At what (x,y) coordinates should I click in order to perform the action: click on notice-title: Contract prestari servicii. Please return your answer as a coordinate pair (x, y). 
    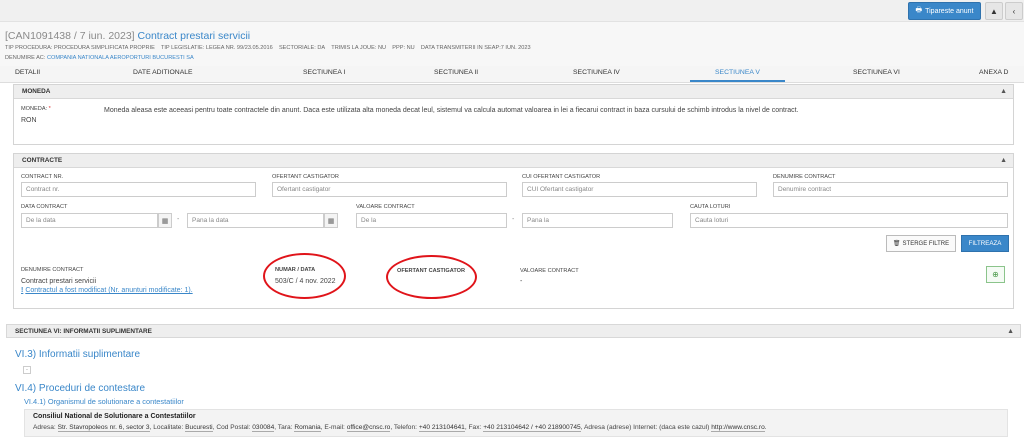
    Looking at the image, I should click on (194, 36).